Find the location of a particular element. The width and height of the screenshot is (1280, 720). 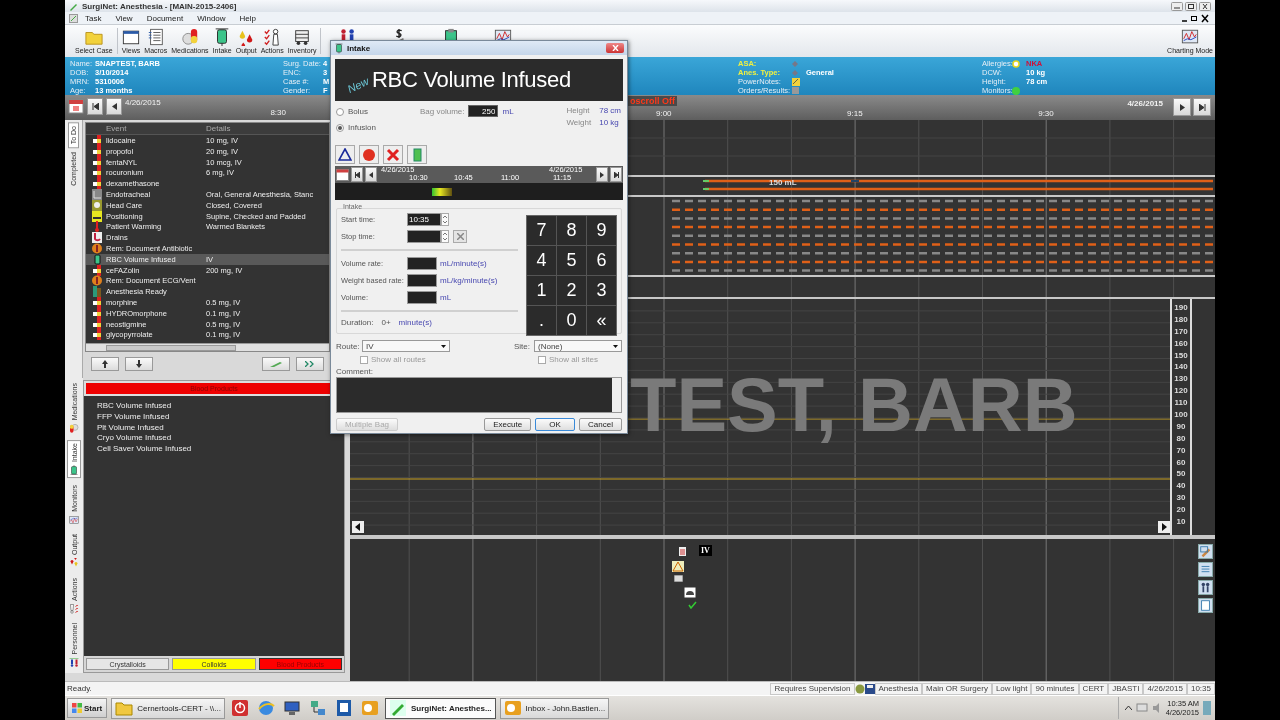

axis-label: 100 is located at coordinates (1181, 415).